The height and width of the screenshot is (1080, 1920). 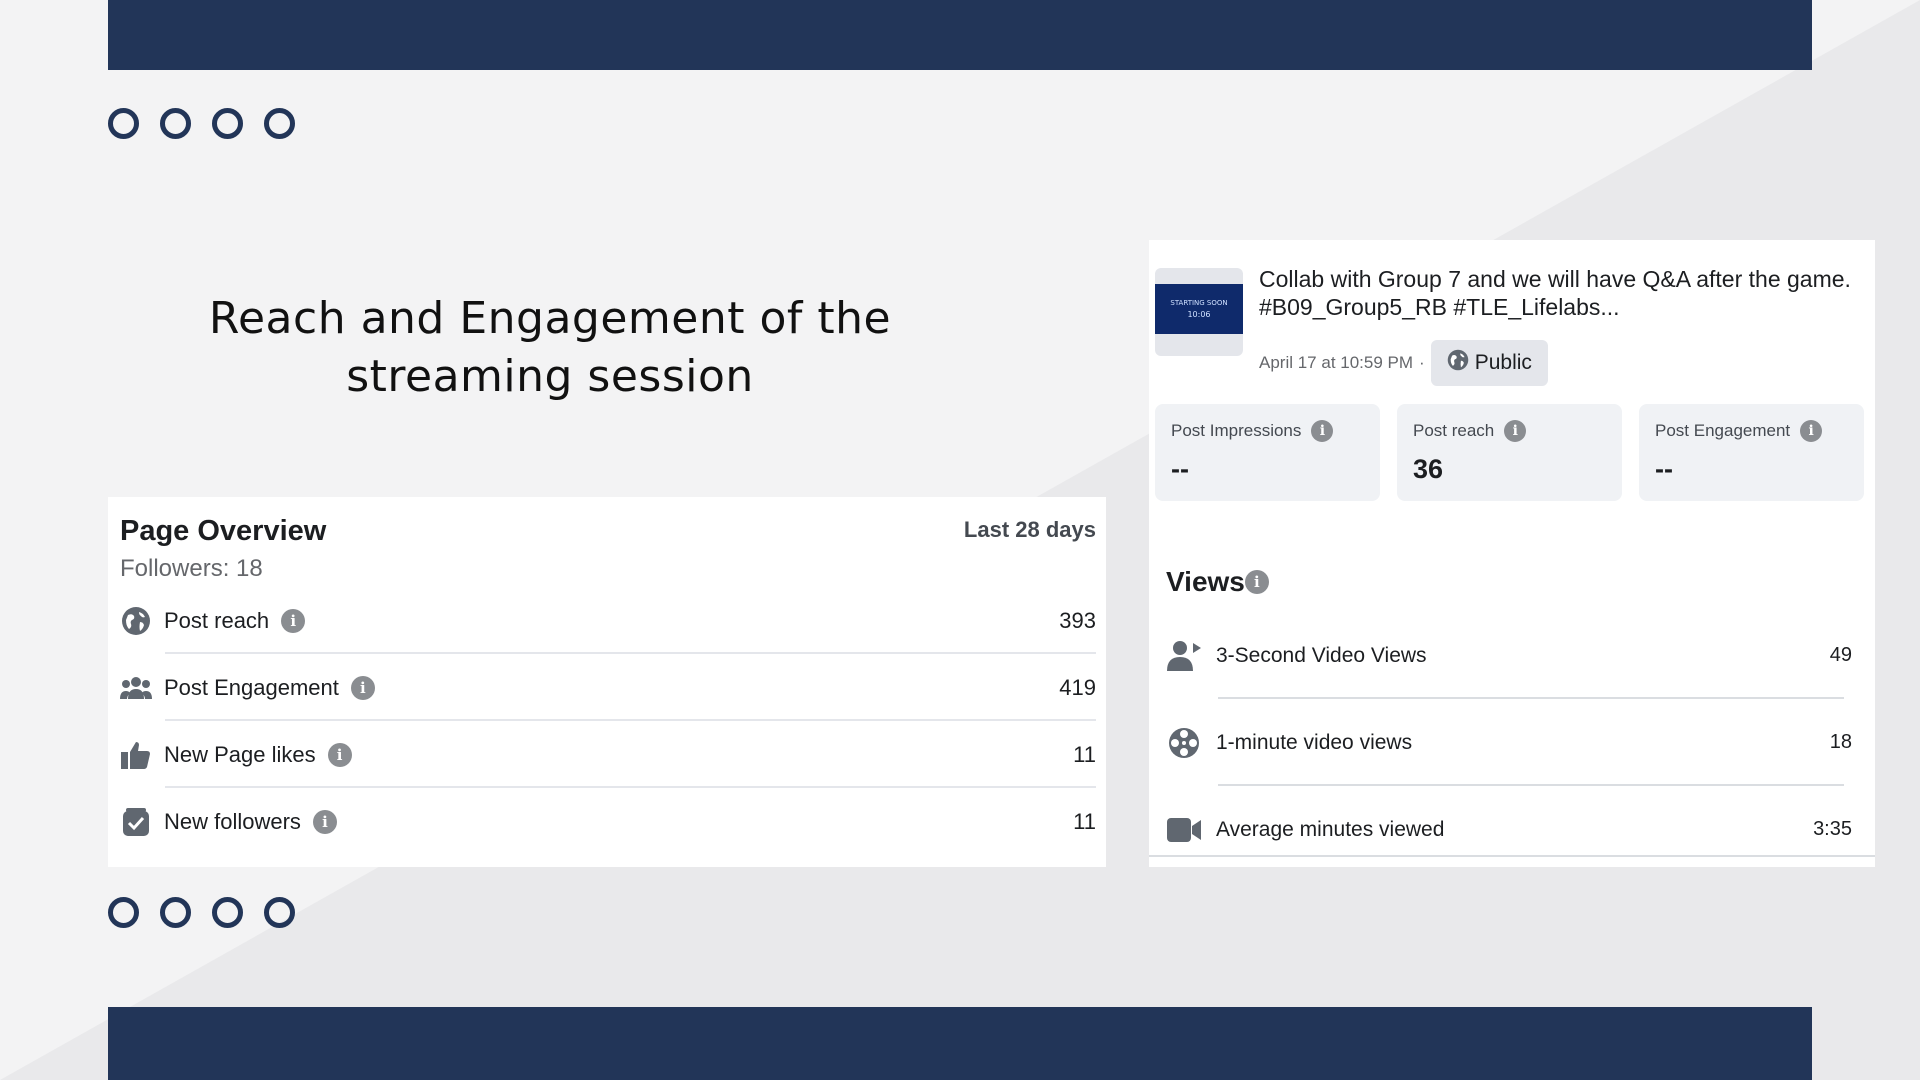 I want to click on panel-divider, so click(x=1512, y=856).